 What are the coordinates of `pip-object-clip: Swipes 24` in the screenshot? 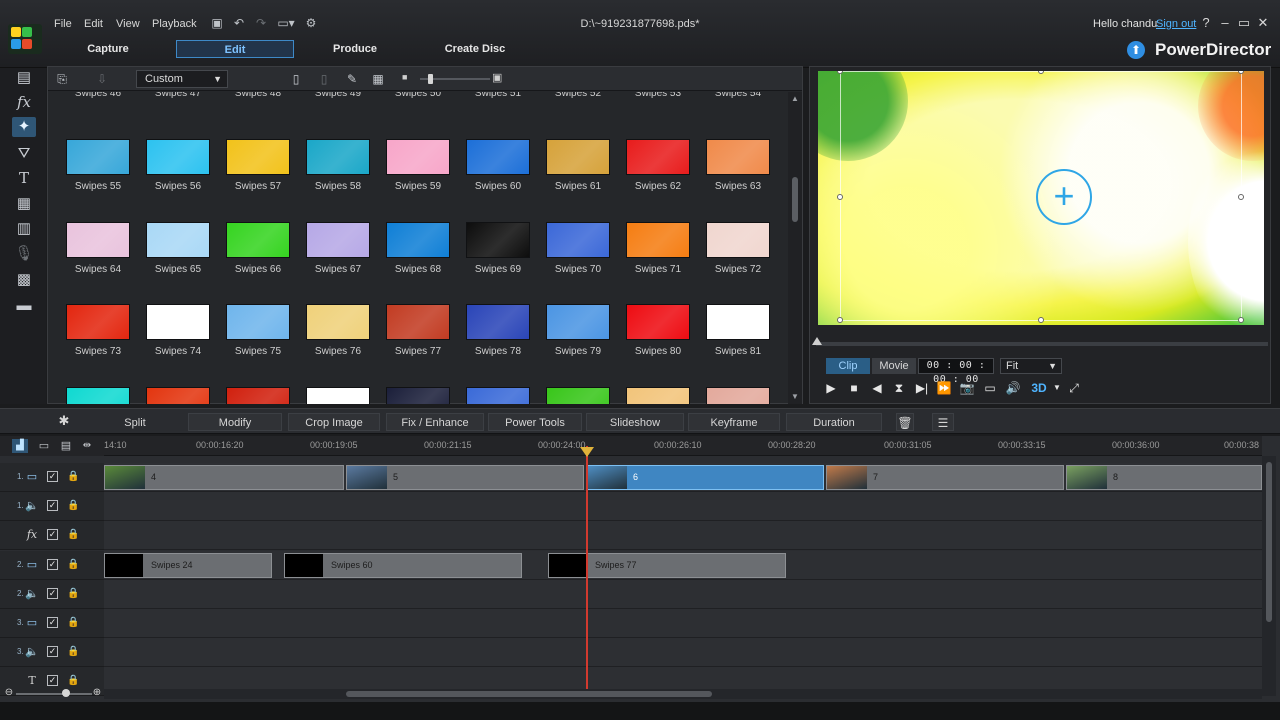 It's located at (188, 565).